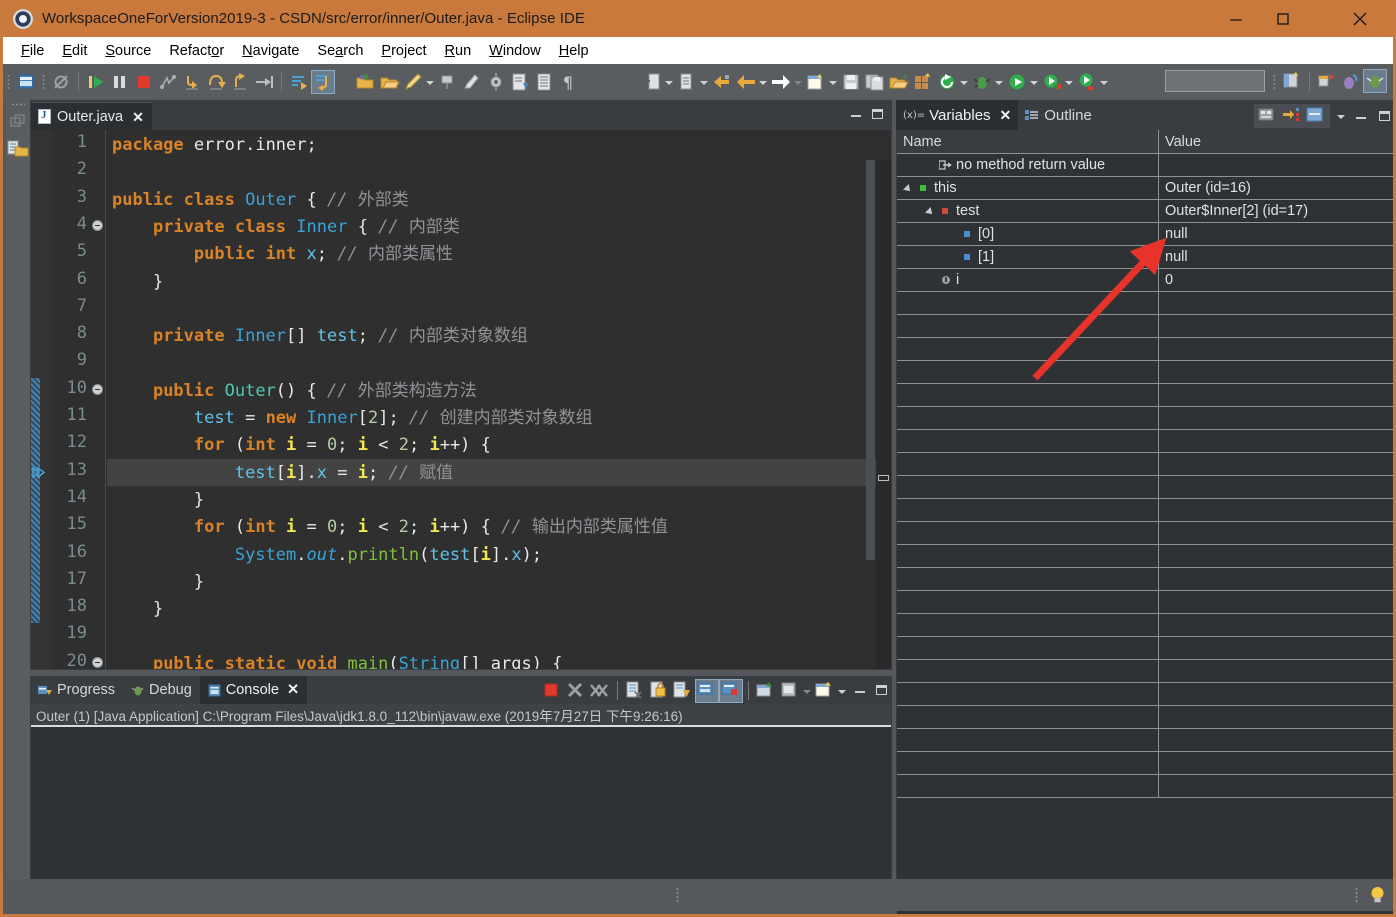 Image resolution: width=1396 pixels, height=917 pixels. I want to click on show-detail-pane-icon, so click(1316, 116).